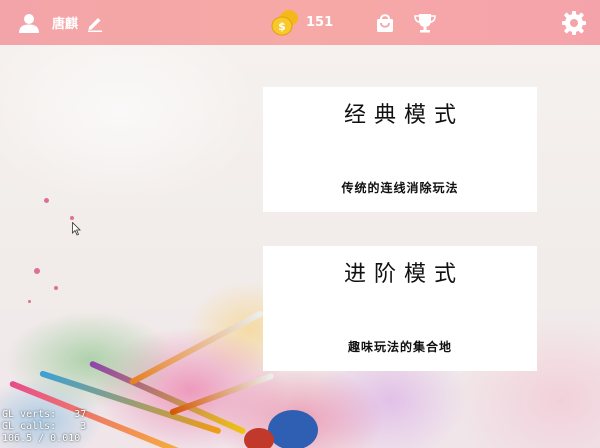 This screenshot has height=448, width=600. What do you see at coordinates (385, 22) in the screenshot?
I see `shopping-bag-icon` at bounding box center [385, 22].